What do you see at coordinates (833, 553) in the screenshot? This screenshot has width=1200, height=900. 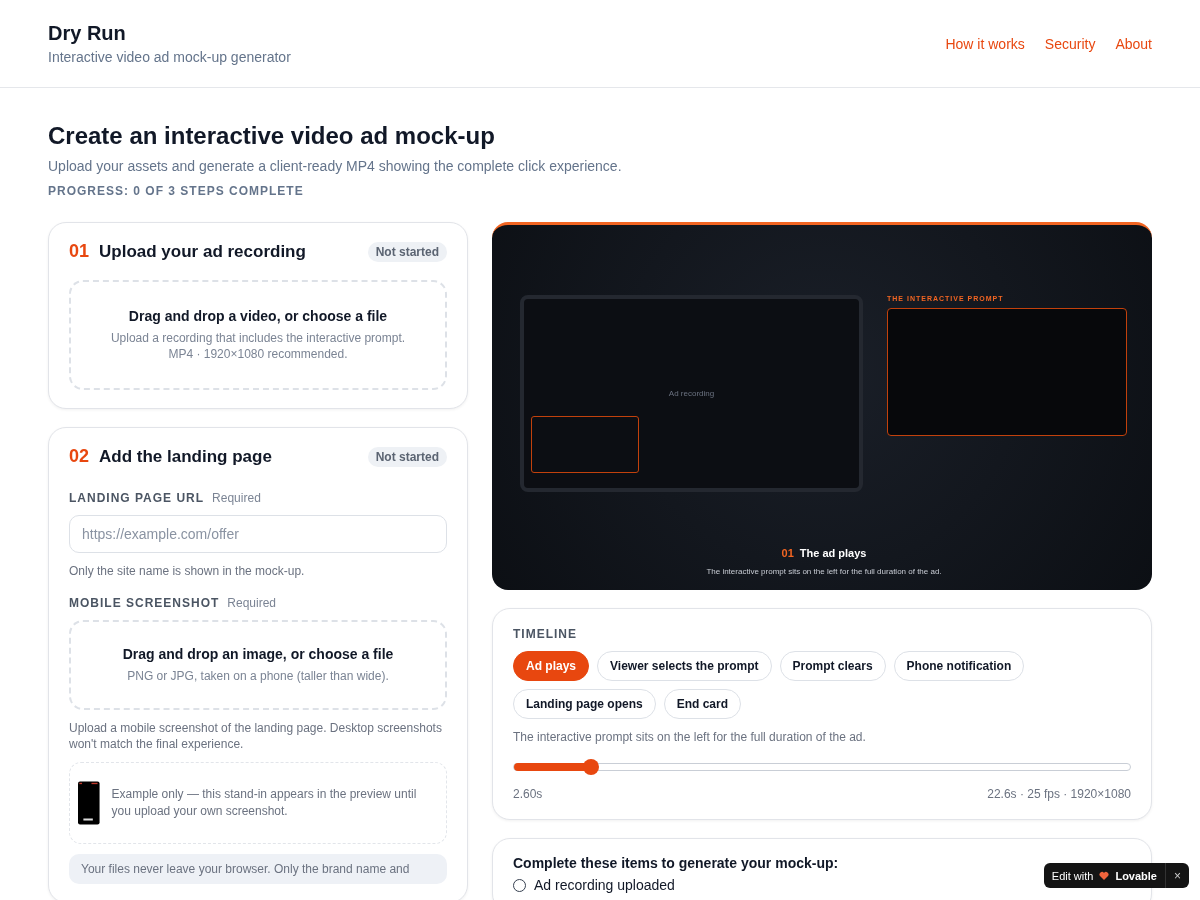 I see `caption-title: The ad plays` at bounding box center [833, 553].